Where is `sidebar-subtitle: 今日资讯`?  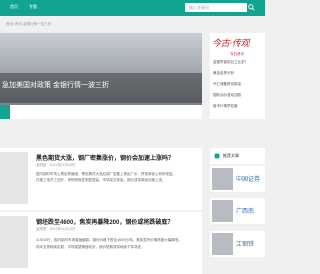
sidebar-subtitle: 今日资讯 is located at coordinates (237, 54).